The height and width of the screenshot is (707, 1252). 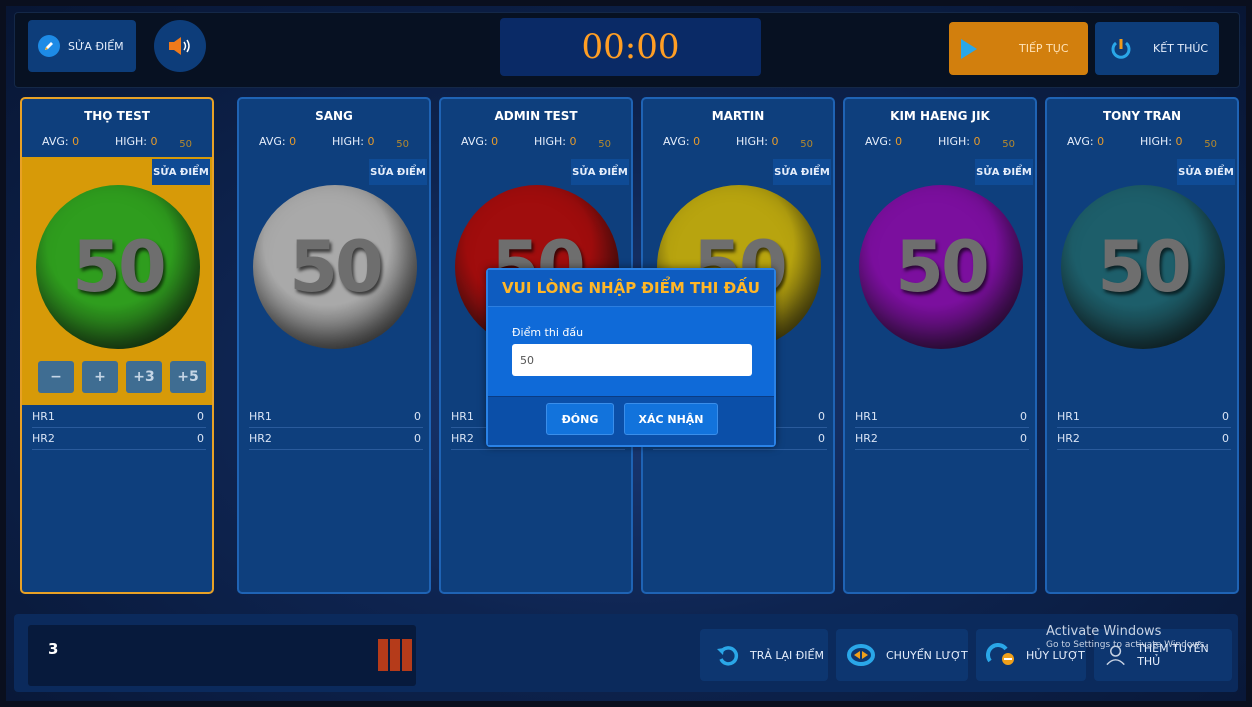 I want to click on switch-turn-label: CHUYỂN LƯỢT, so click(x=927, y=655).